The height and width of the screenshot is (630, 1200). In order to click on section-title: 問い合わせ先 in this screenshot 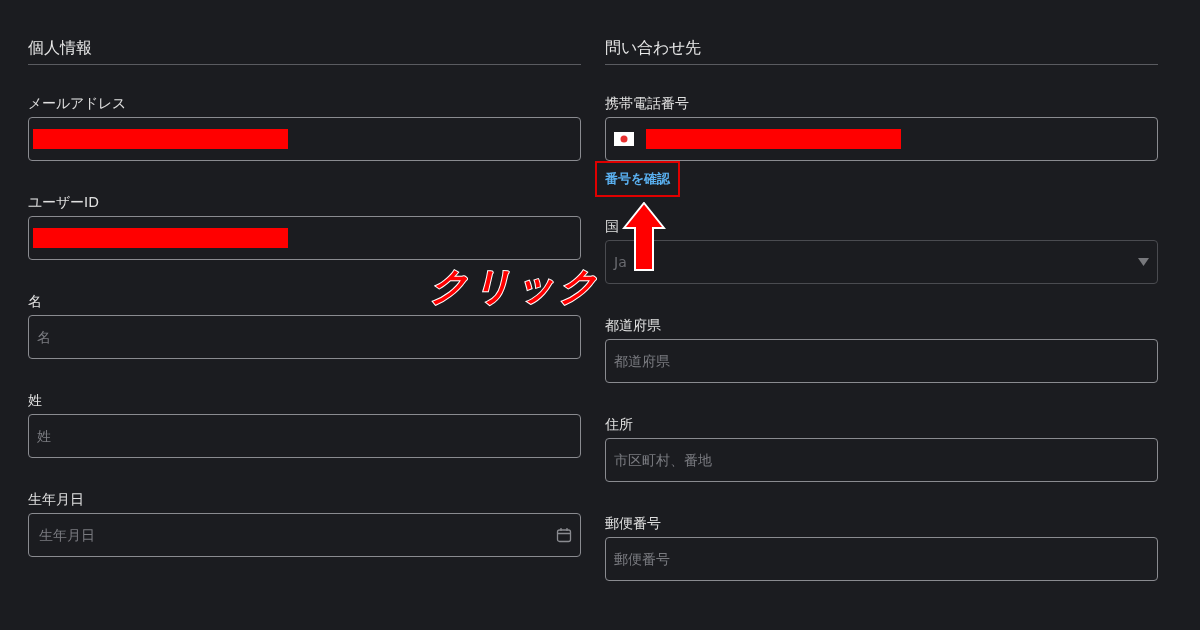, I will do `click(881, 50)`.